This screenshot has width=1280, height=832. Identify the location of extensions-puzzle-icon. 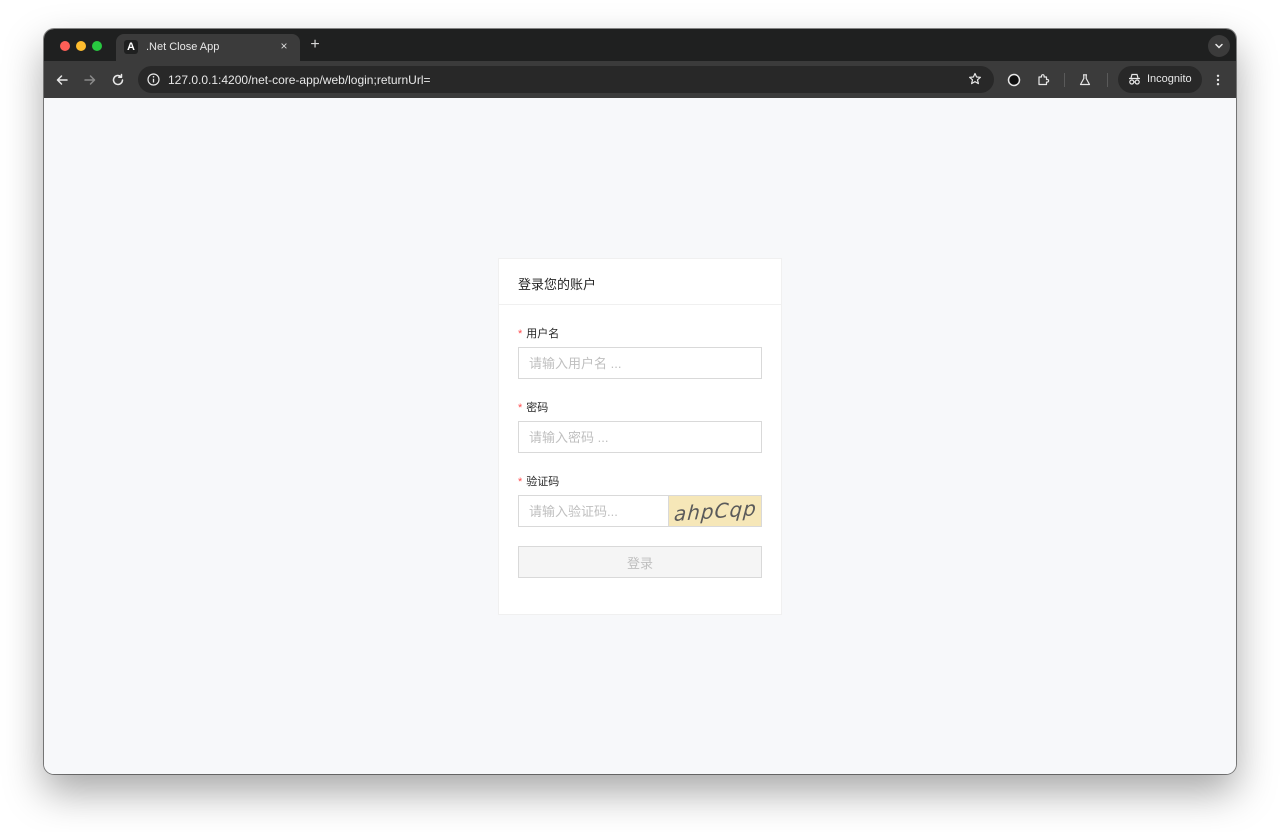
(1043, 80).